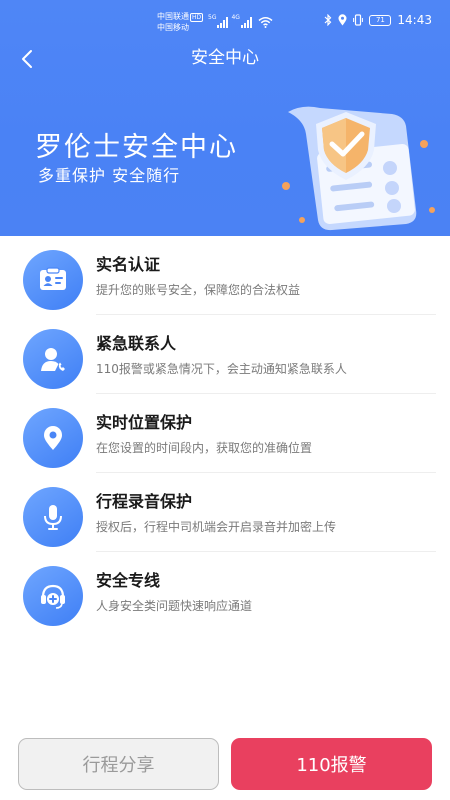 Image resolution: width=450 pixels, height=800 pixels. I want to click on microphone-icon, so click(53, 517).